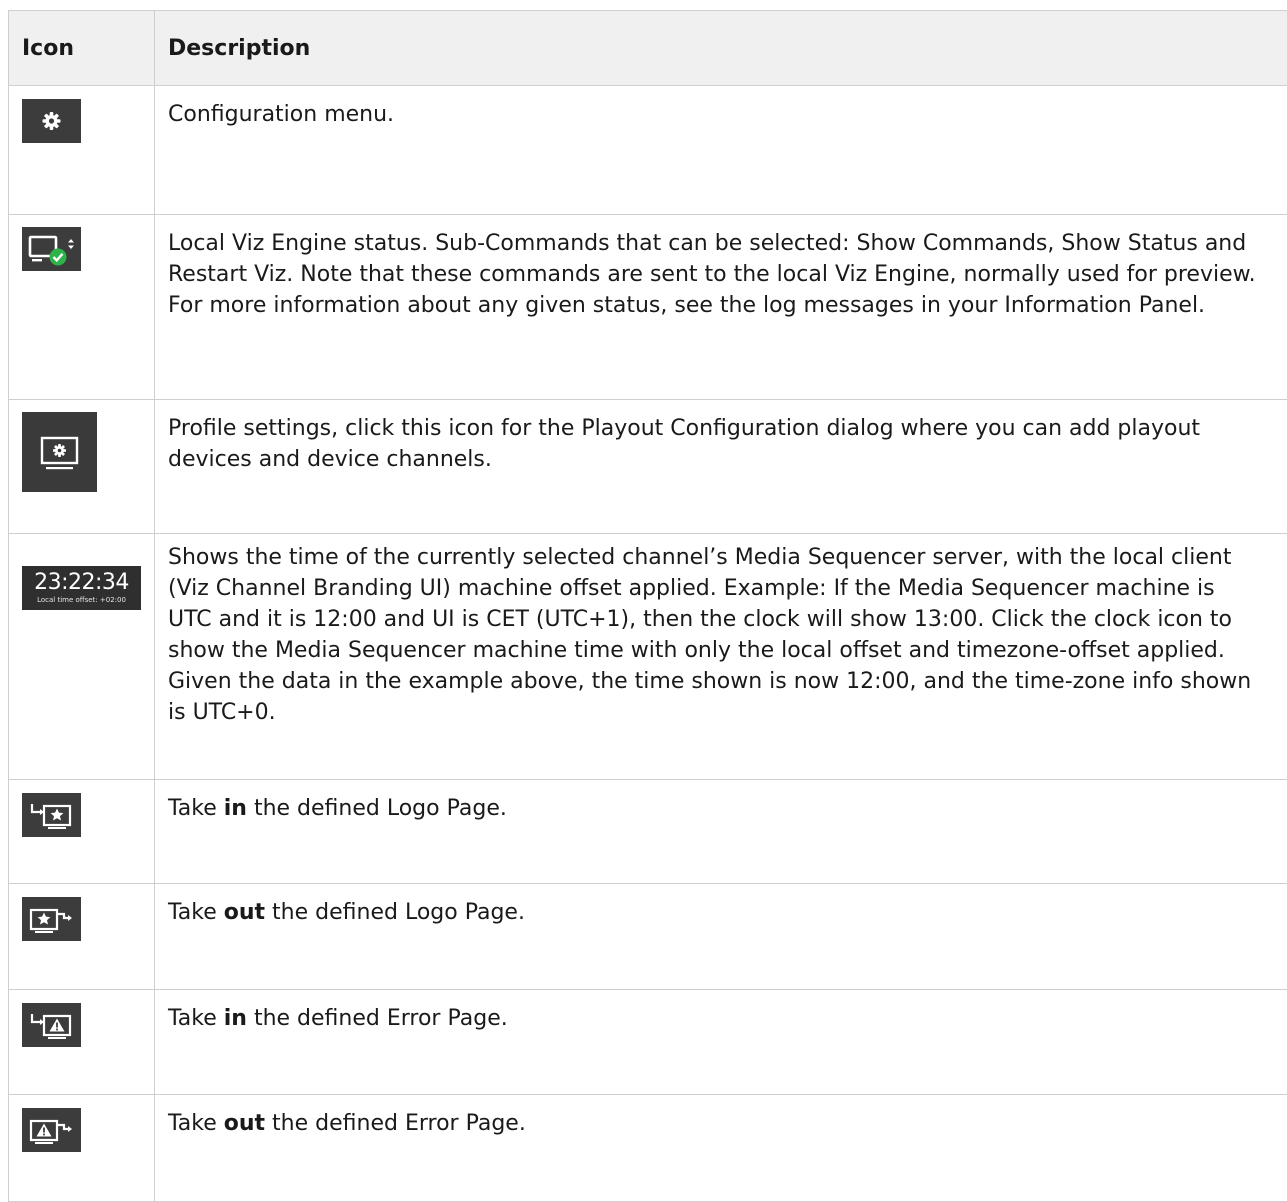 Image resolution: width=1287 pixels, height=1202 pixels. I want to click on table-row: Take out the defined Logo Page., so click(648, 937).